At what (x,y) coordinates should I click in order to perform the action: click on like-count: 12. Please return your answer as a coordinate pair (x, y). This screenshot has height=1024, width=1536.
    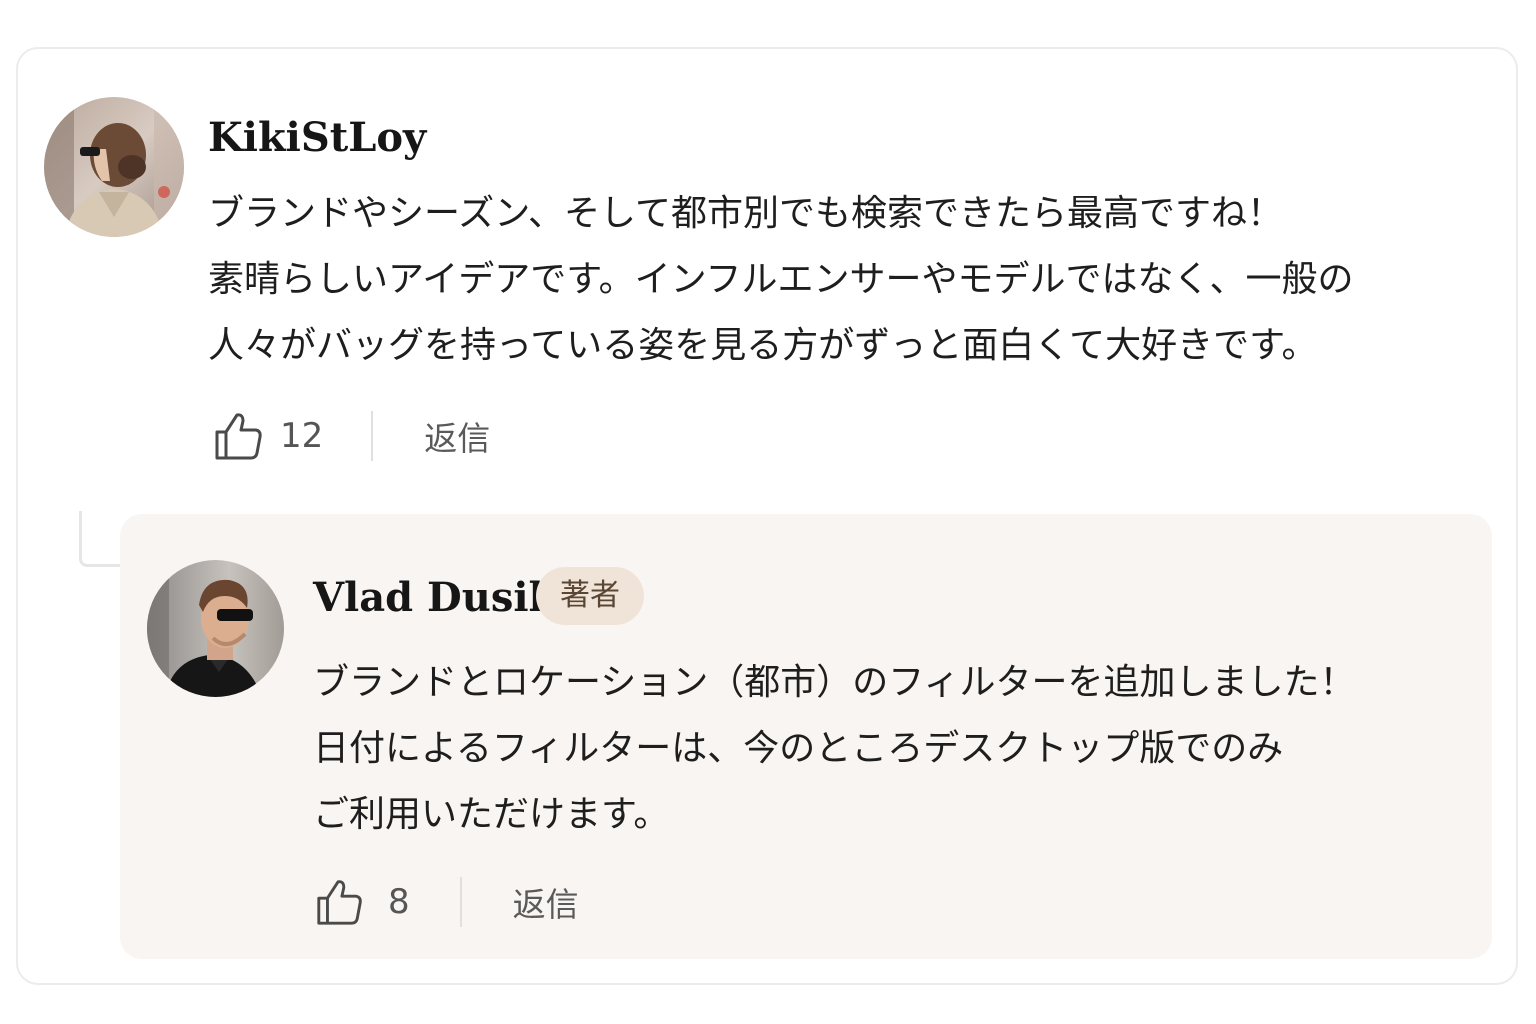
    Looking at the image, I should click on (302, 436).